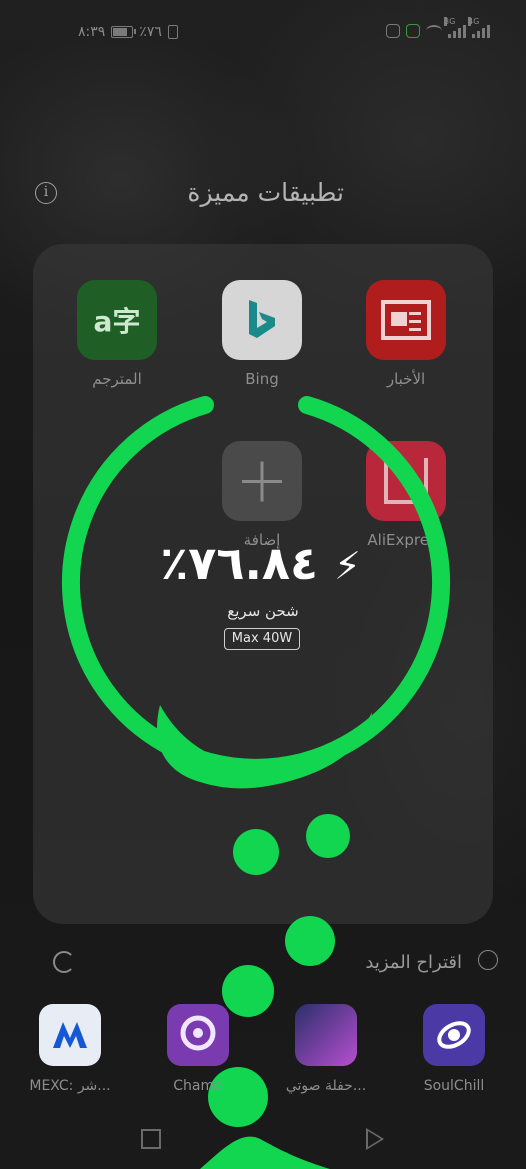 The height and width of the screenshot is (1169, 526). What do you see at coordinates (172, 32) in the screenshot?
I see `vibrate-icon` at bounding box center [172, 32].